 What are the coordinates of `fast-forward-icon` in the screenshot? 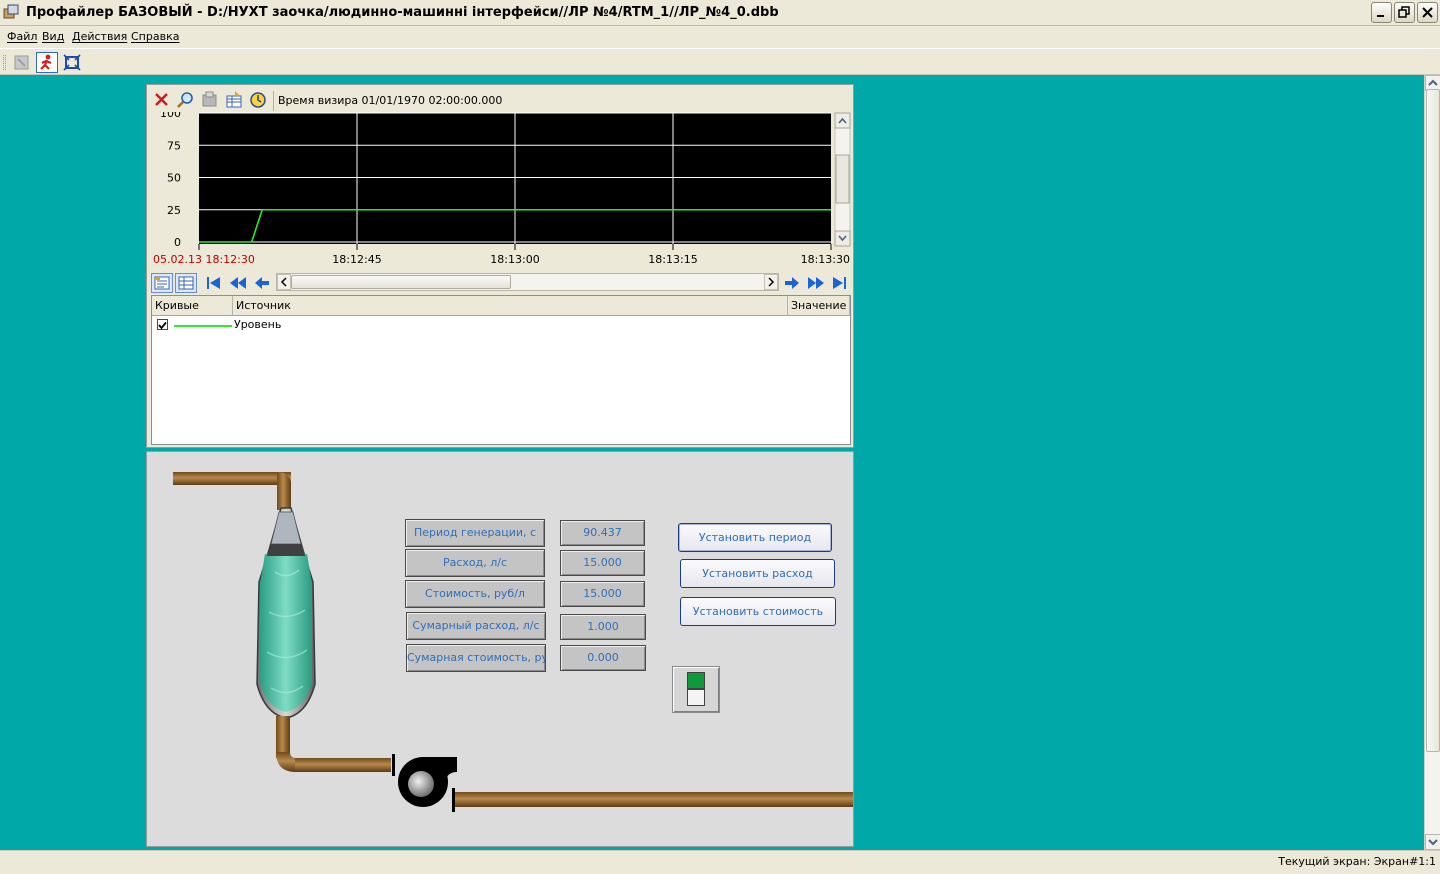 It's located at (816, 283).